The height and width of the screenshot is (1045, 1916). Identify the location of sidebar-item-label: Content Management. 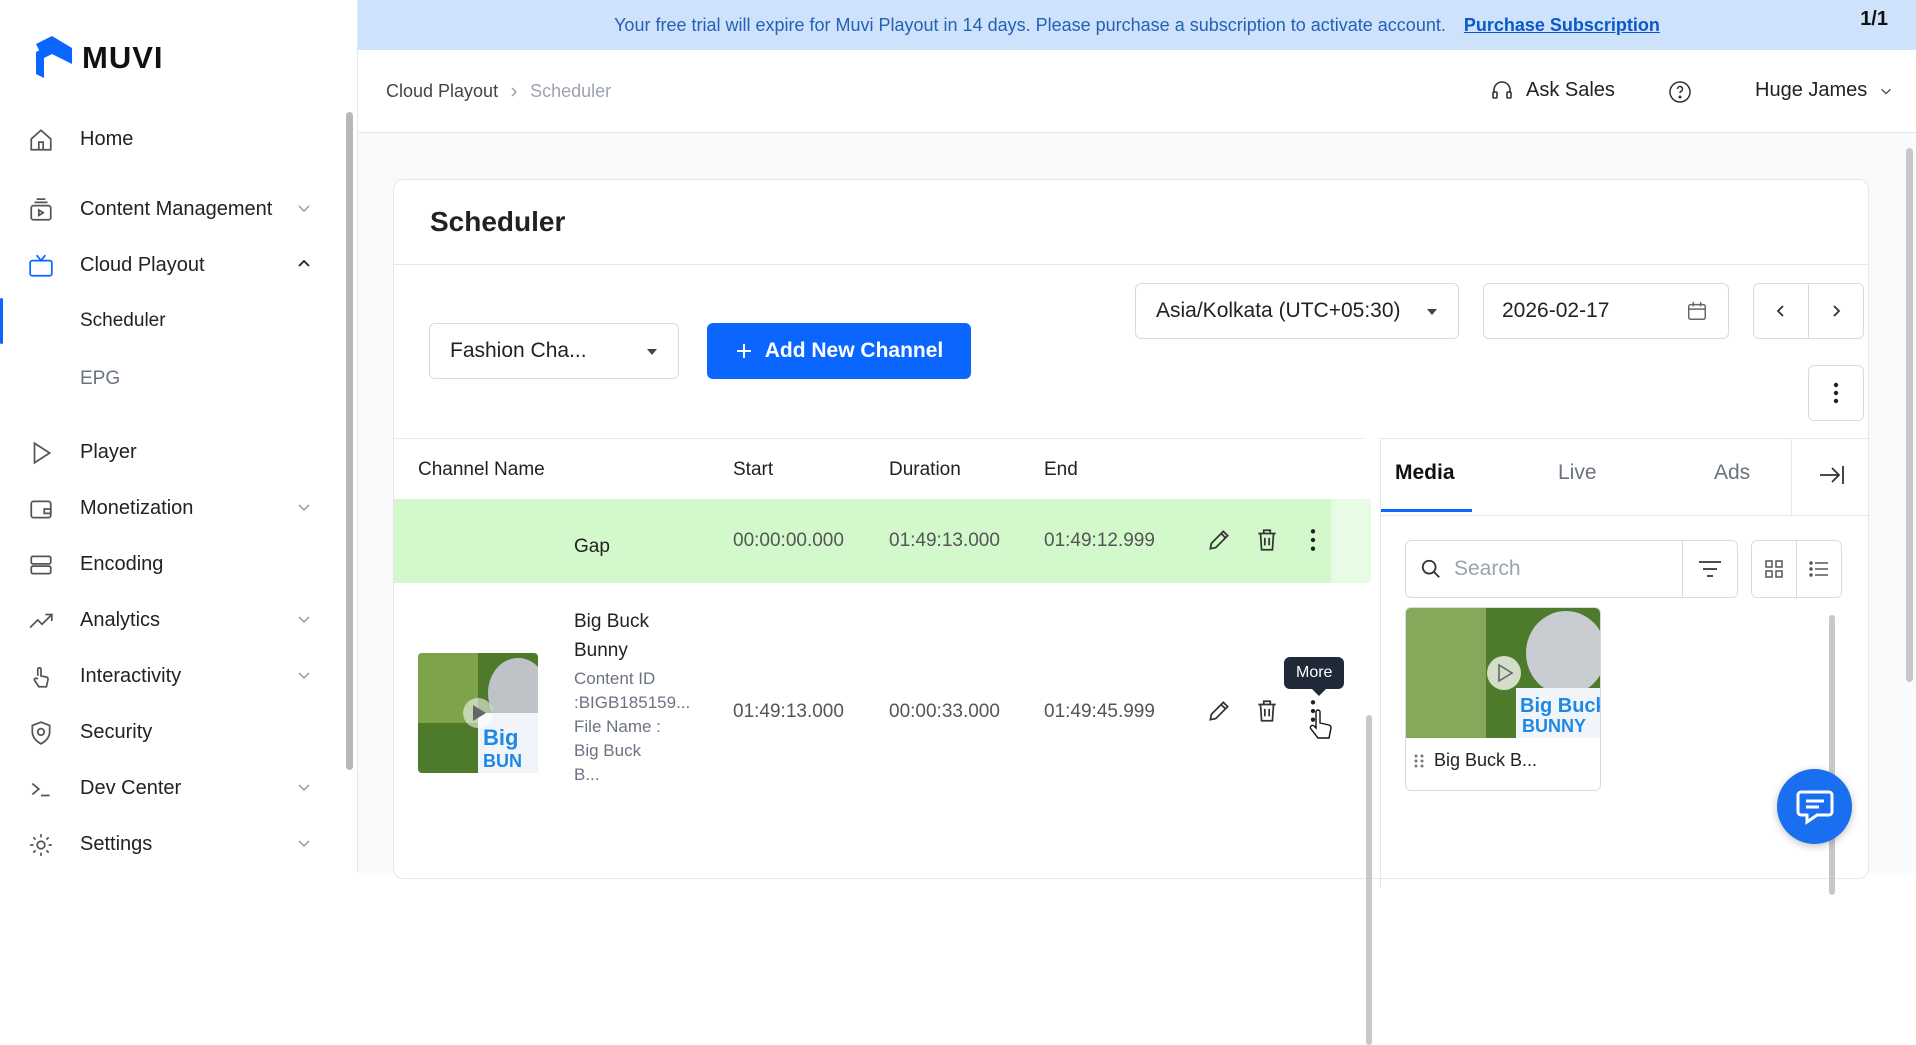
(176, 208).